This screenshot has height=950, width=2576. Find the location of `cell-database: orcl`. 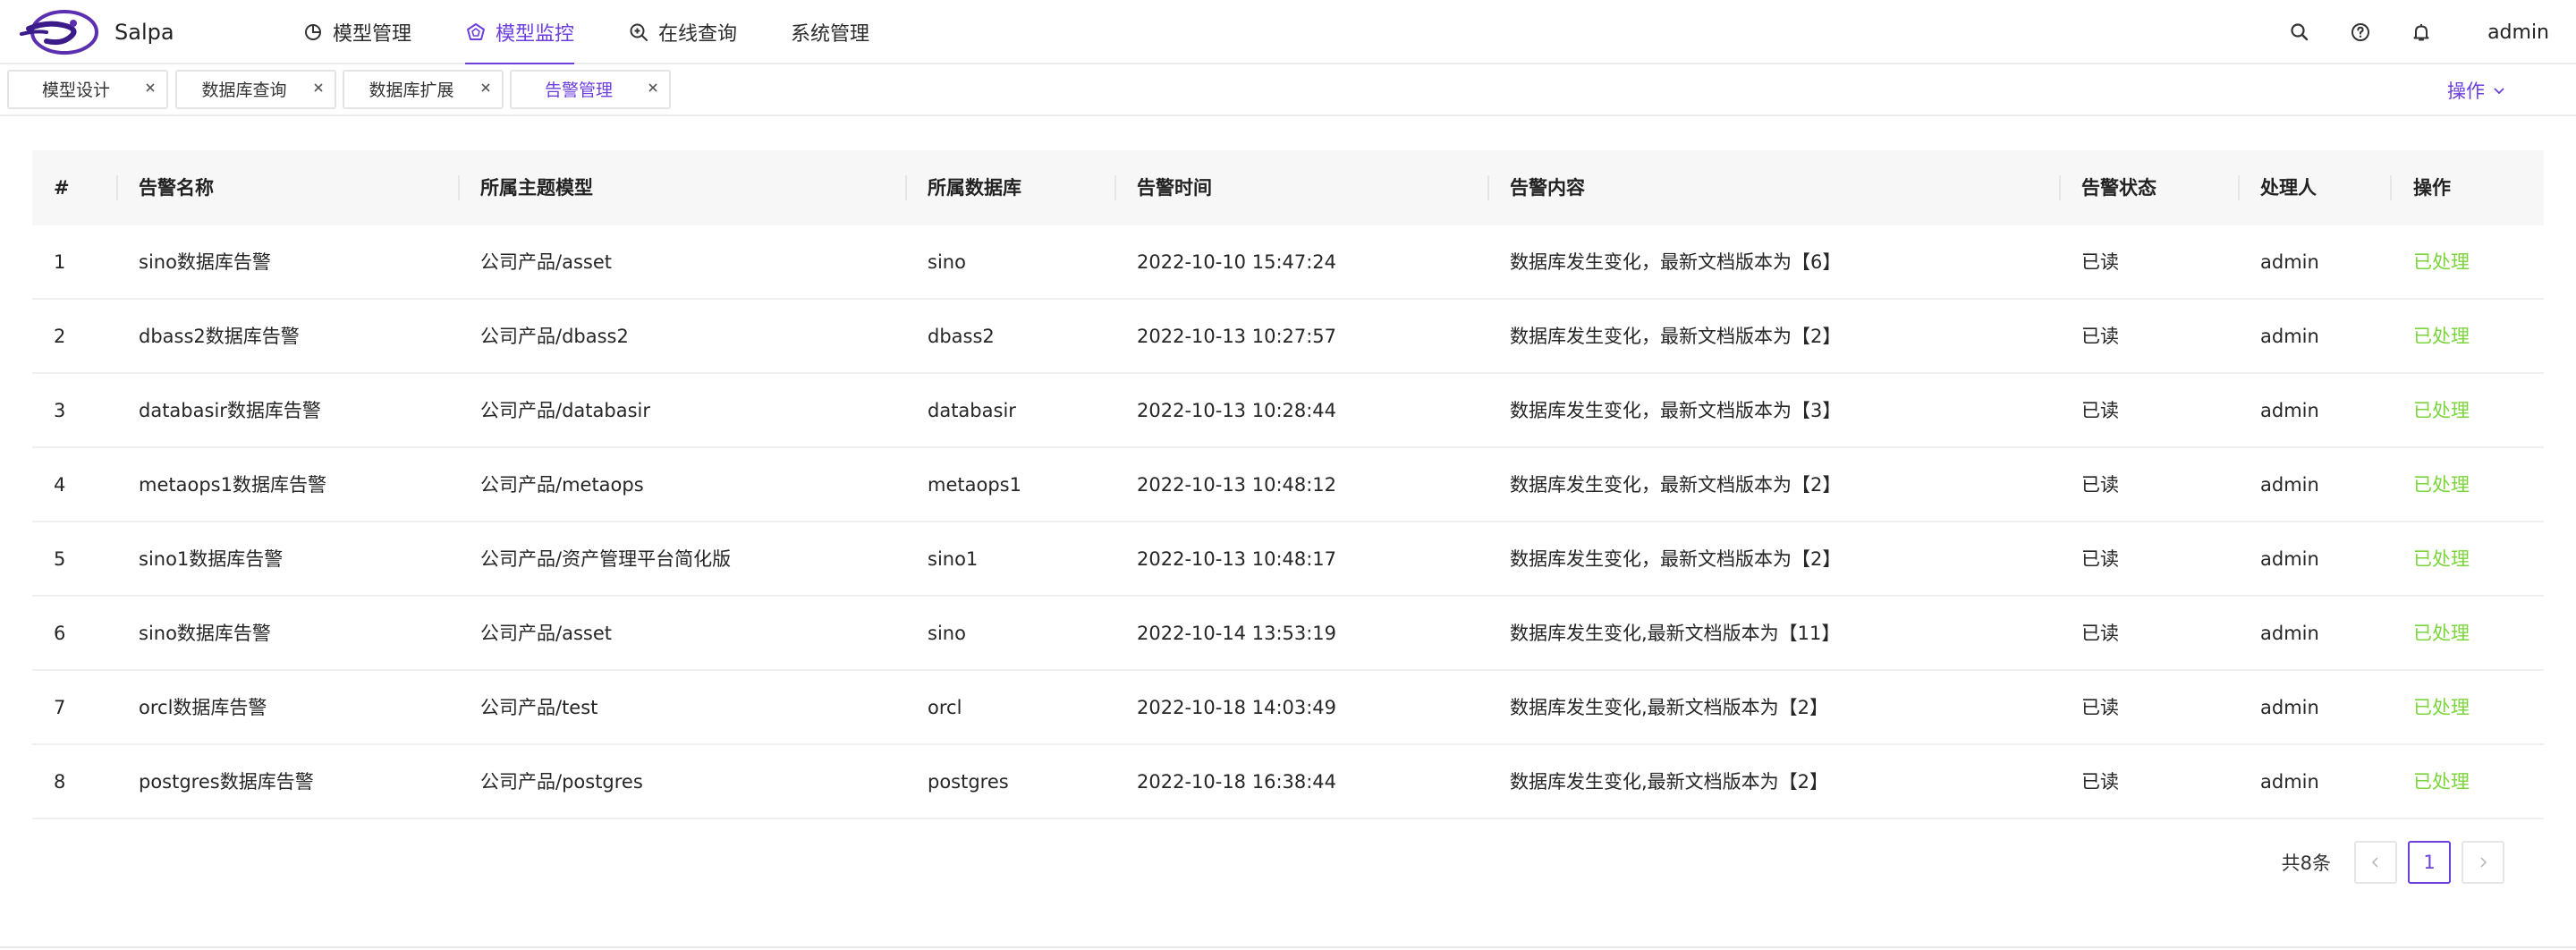

cell-database: orcl is located at coordinates (945, 707).